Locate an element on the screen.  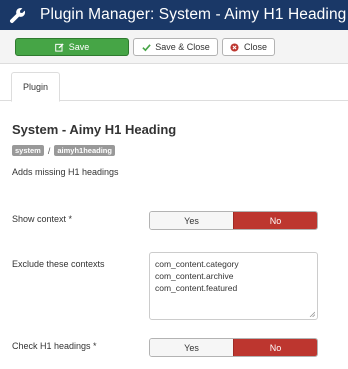
plugin-description: Adds missing H1 headings is located at coordinates (65, 172).